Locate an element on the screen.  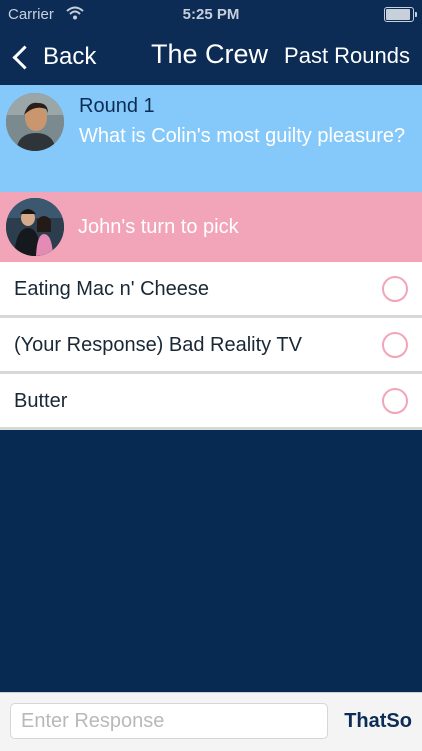
chevron-left-icon is located at coordinates (24, 57).